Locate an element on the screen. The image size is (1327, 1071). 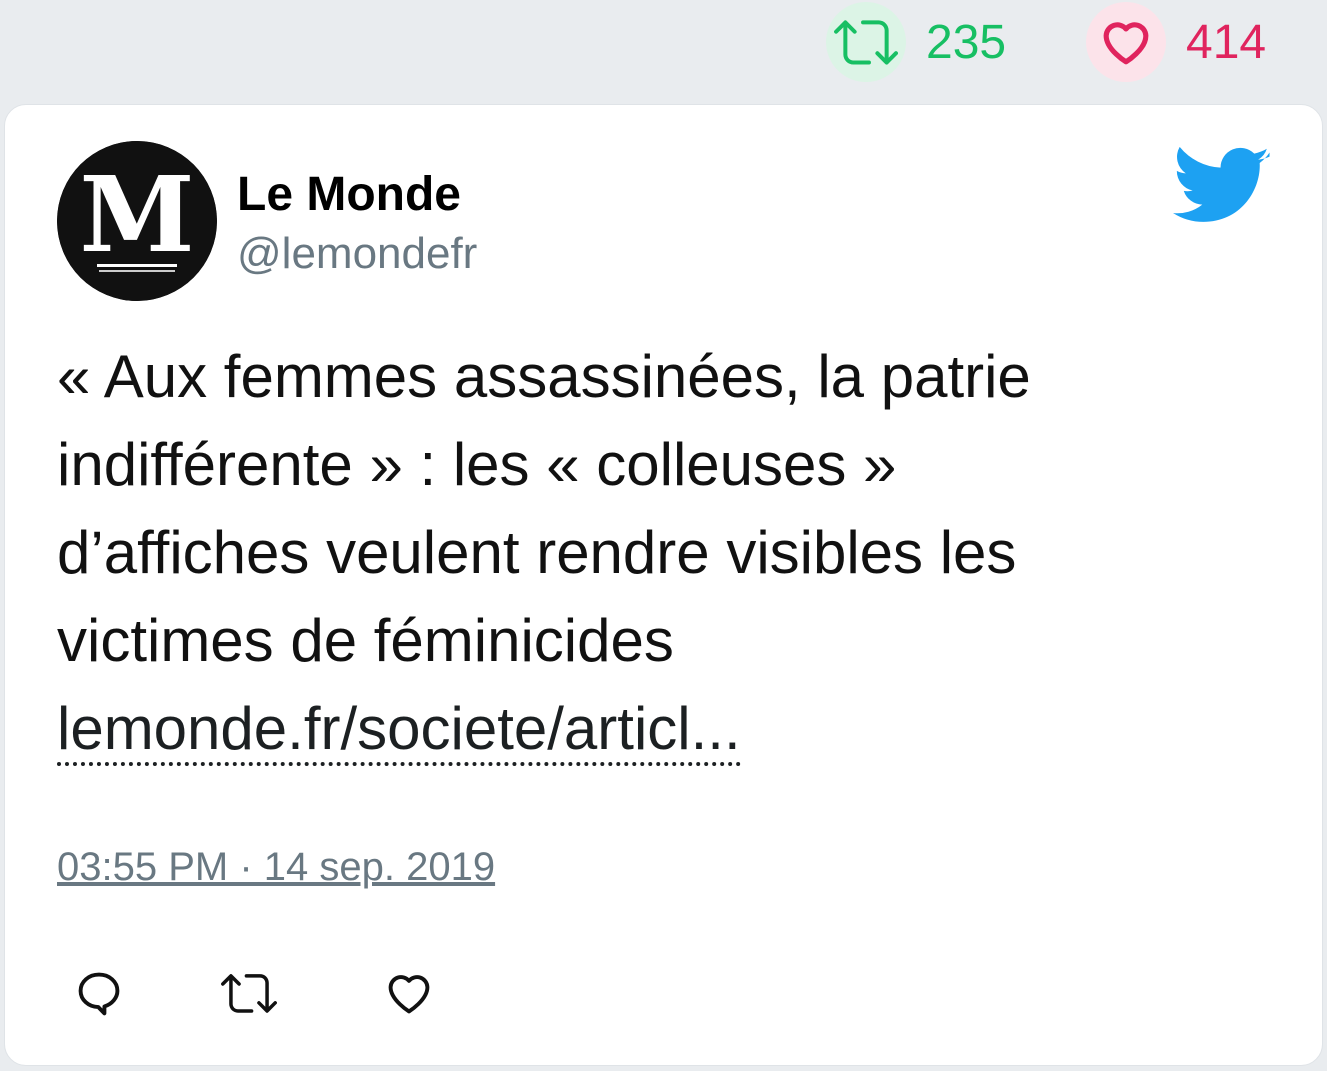
engagement-stats: 235 414 is located at coordinates (663, 45).